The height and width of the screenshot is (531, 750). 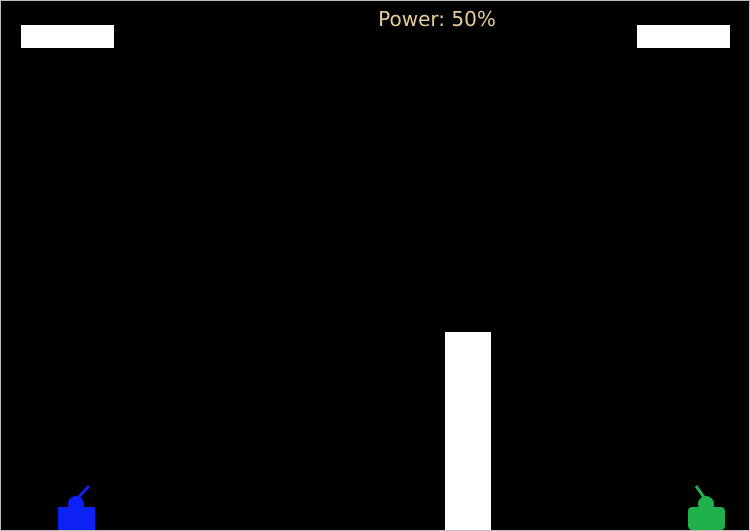 What do you see at coordinates (468, 431) in the screenshot?
I see `center-wall-obstacle` at bounding box center [468, 431].